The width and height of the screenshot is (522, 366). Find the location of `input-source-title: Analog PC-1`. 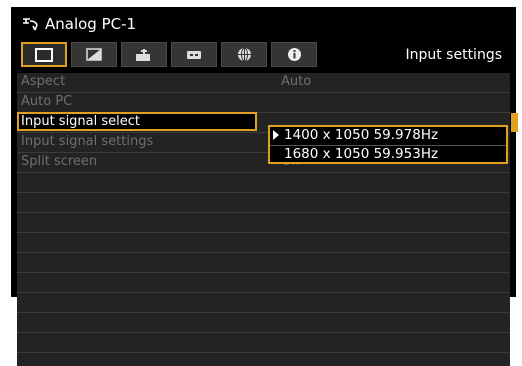

input-source-title: Analog PC-1 is located at coordinates (91, 24).